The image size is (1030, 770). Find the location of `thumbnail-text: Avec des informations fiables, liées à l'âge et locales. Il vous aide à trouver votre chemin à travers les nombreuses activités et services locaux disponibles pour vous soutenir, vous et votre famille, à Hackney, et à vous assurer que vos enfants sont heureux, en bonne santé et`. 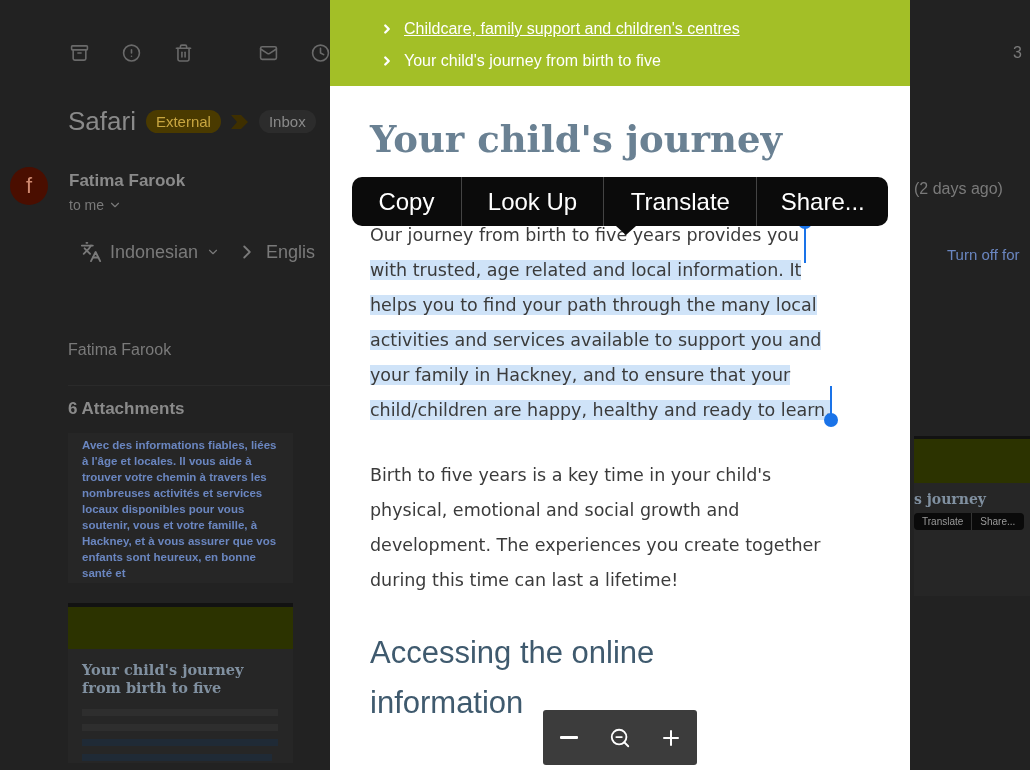

thumbnail-text: Avec des informations fiables, liées à l'âge et locales. Il vous aide à trouver votre chemin à travers les nombreuses activités et services locaux disponibles pour vous soutenir, vous et votre famille, à Hackney, et à vous assurer que vos enfants sont heureux, en bonne santé et is located at coordinates (180, 509).